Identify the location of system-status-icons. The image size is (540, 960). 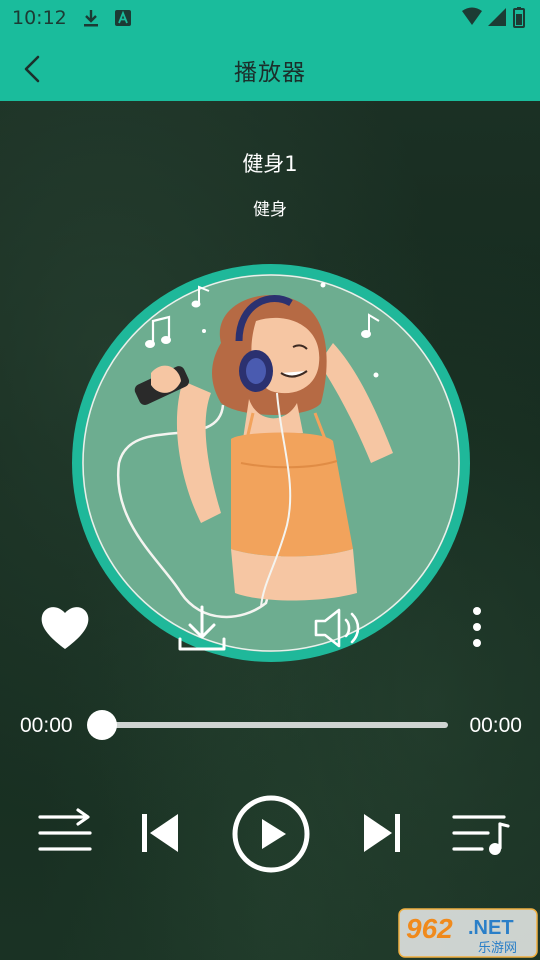
(493, 17).